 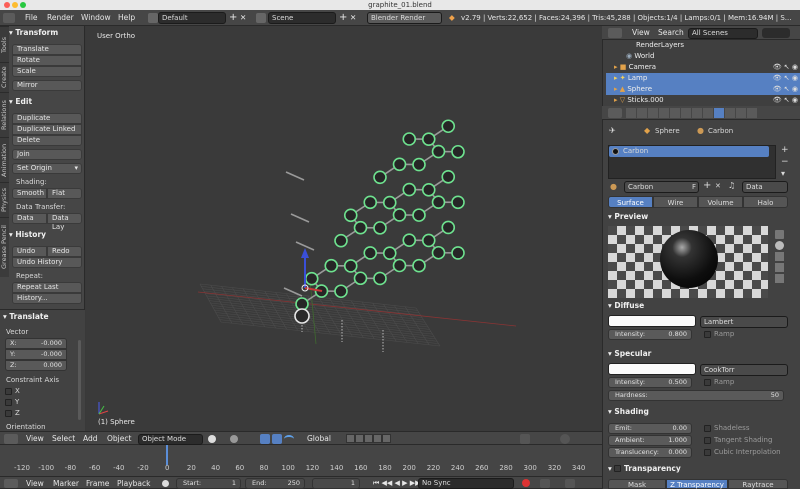 What do you see at coordinates (650, 382) in the screenshot?
I see `specular-intensity-field: Intensity: 0.500` at bounding box center [650, 382].